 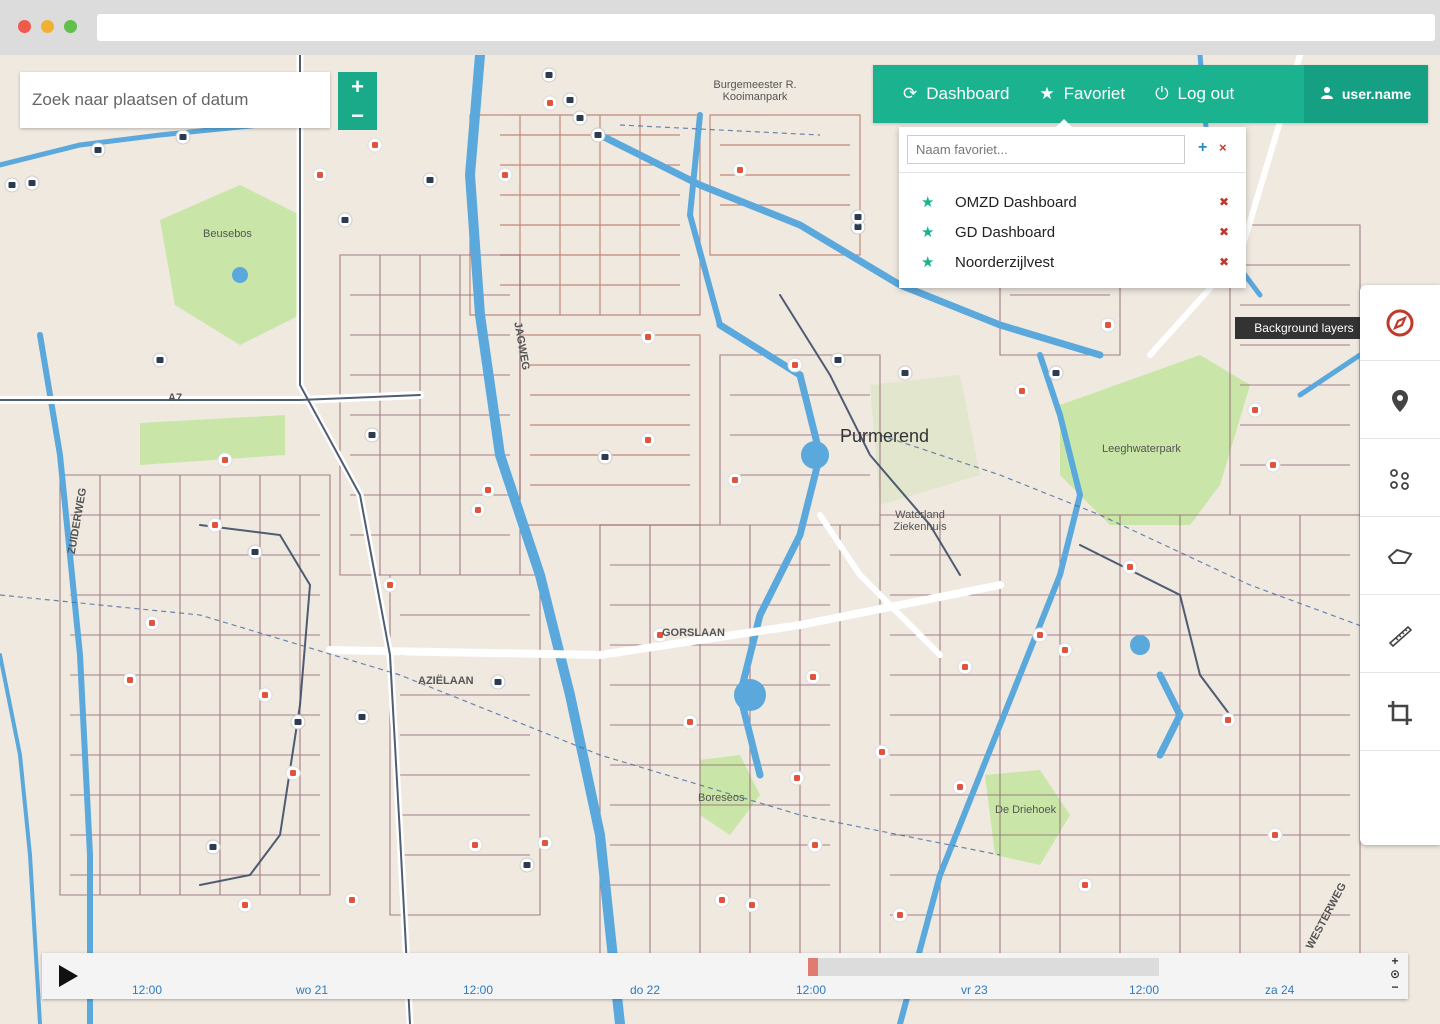 I want to click on crop-button, so click(x=1400, y=713).